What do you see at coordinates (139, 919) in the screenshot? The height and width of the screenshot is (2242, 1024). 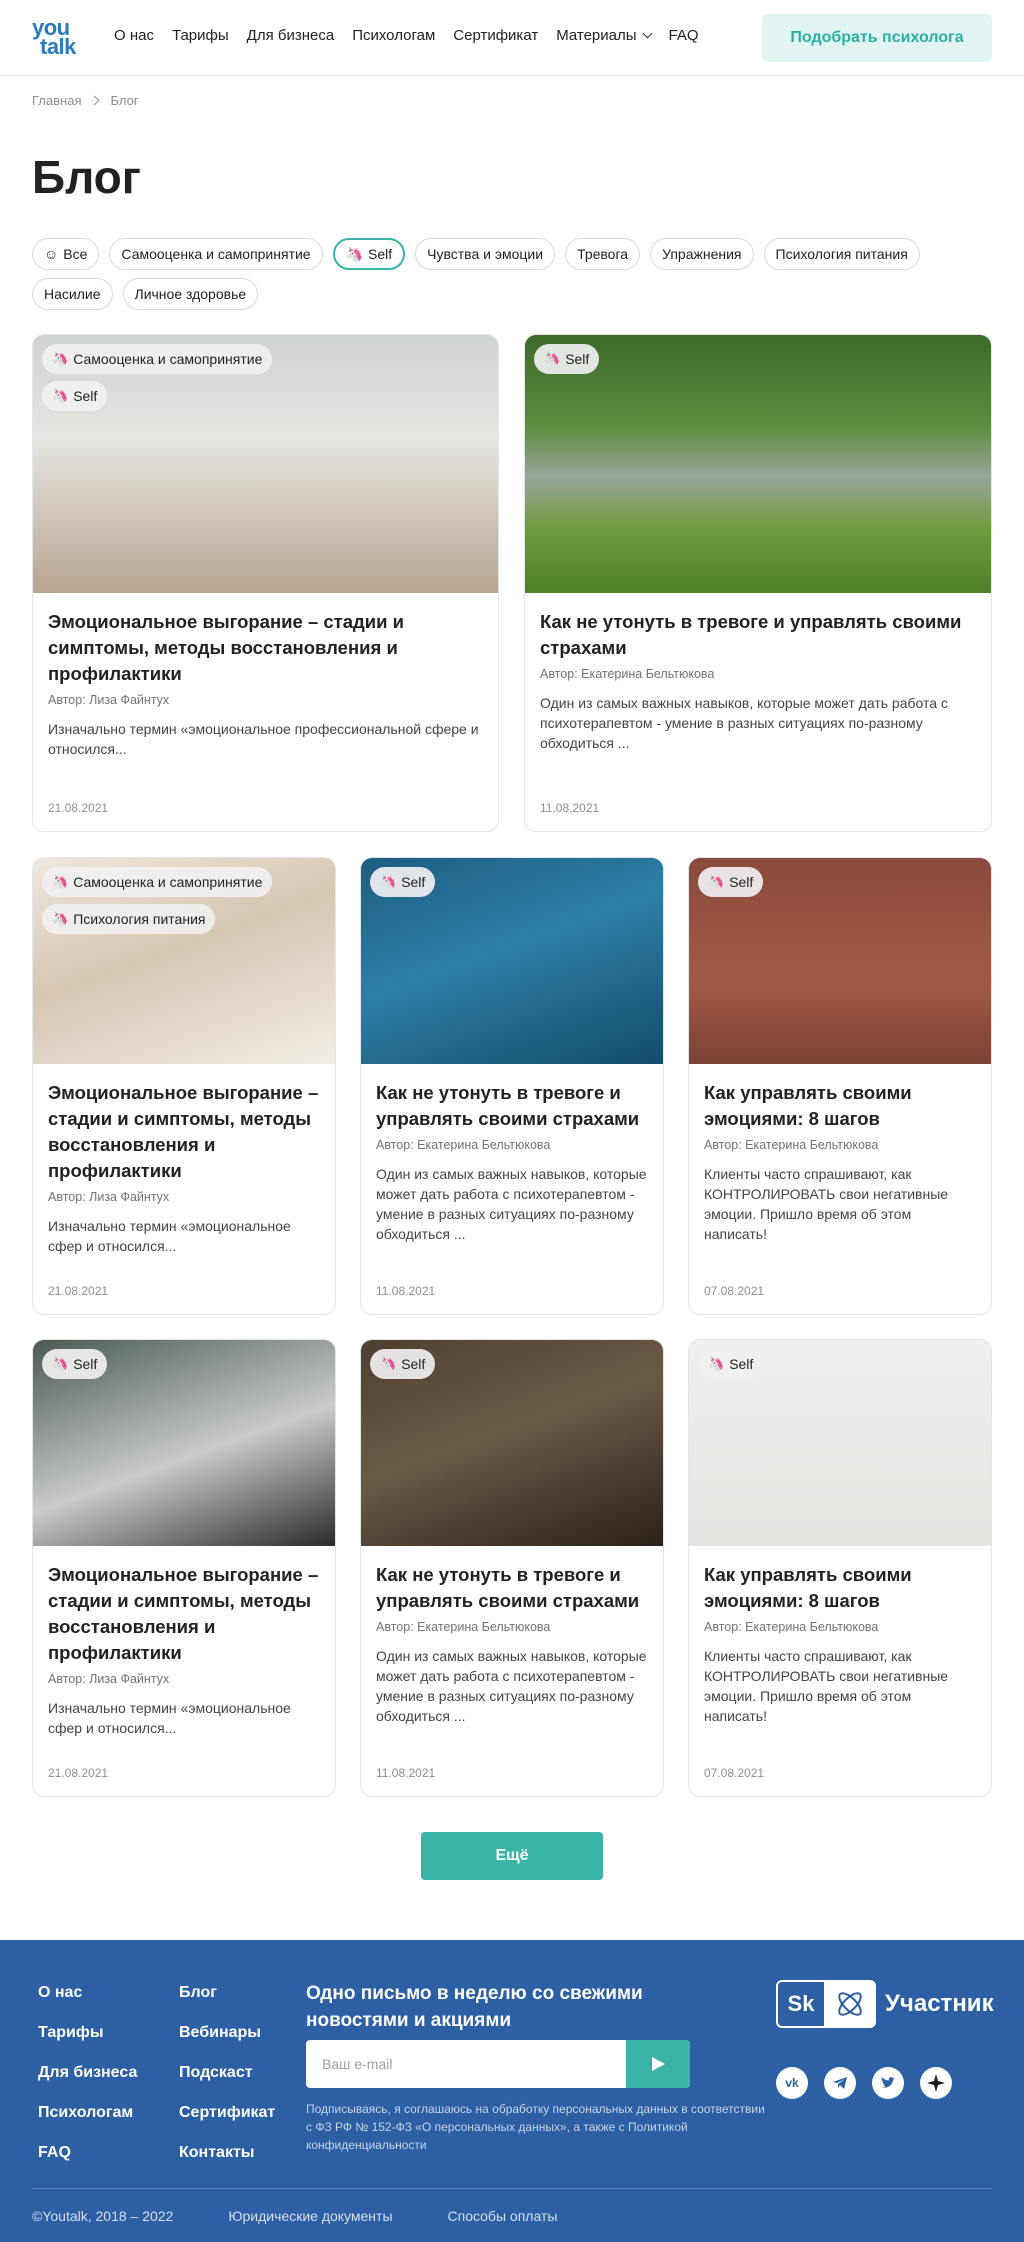 I see `card-tag-label: Психология питания` at bounding box center [139, 919].